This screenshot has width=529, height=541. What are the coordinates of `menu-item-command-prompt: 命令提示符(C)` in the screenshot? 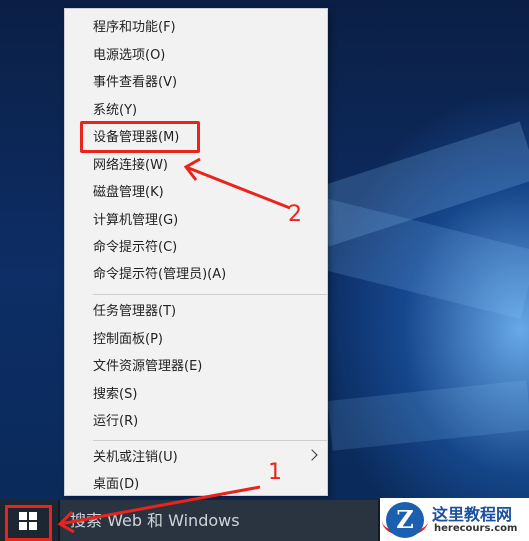 It's located at (135, 248).